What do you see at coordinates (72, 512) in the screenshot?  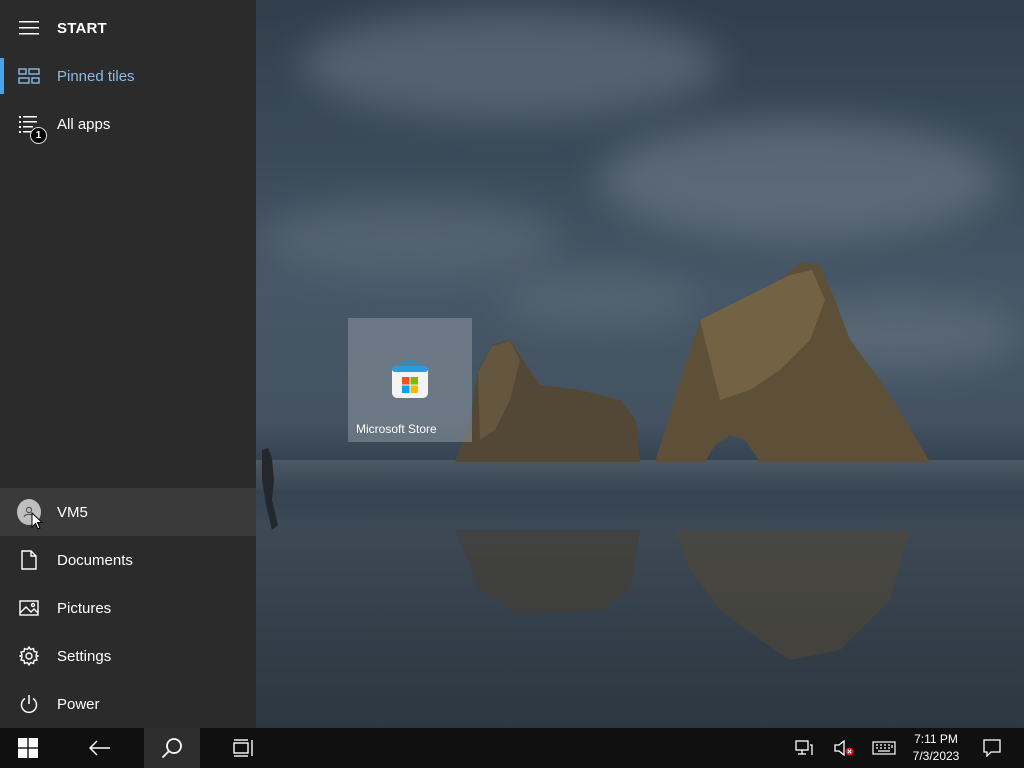 I see `user-name-label: VM5` at bounding box center [72, 512].